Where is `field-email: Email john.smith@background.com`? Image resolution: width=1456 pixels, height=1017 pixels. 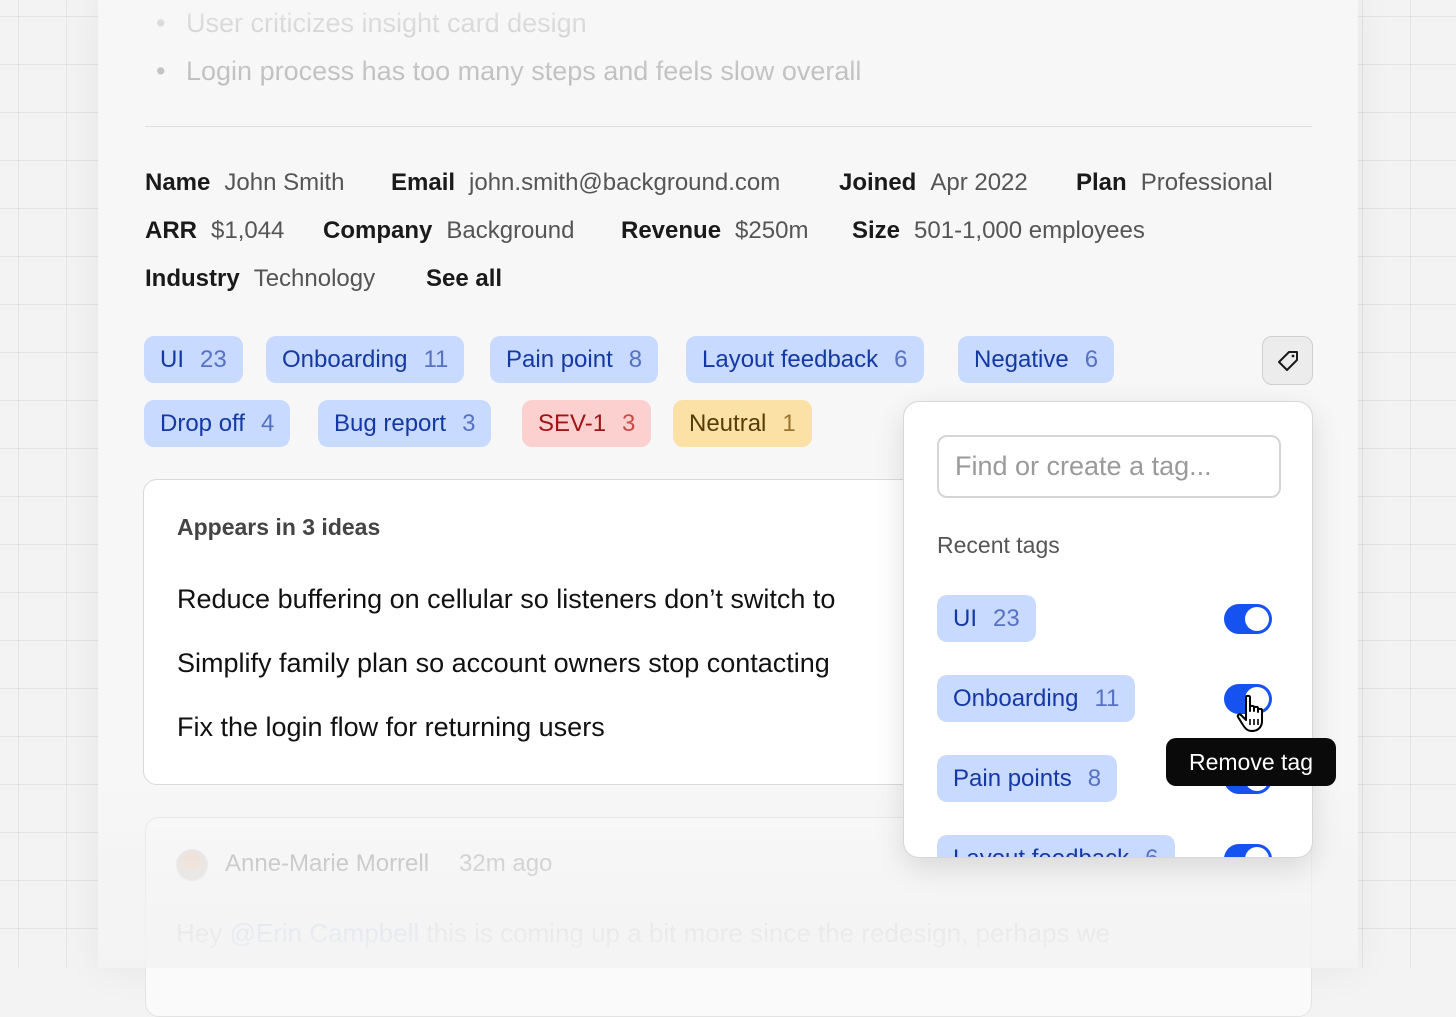 field-email: Email john.smith@background.com is located at coordinates (586, 182).